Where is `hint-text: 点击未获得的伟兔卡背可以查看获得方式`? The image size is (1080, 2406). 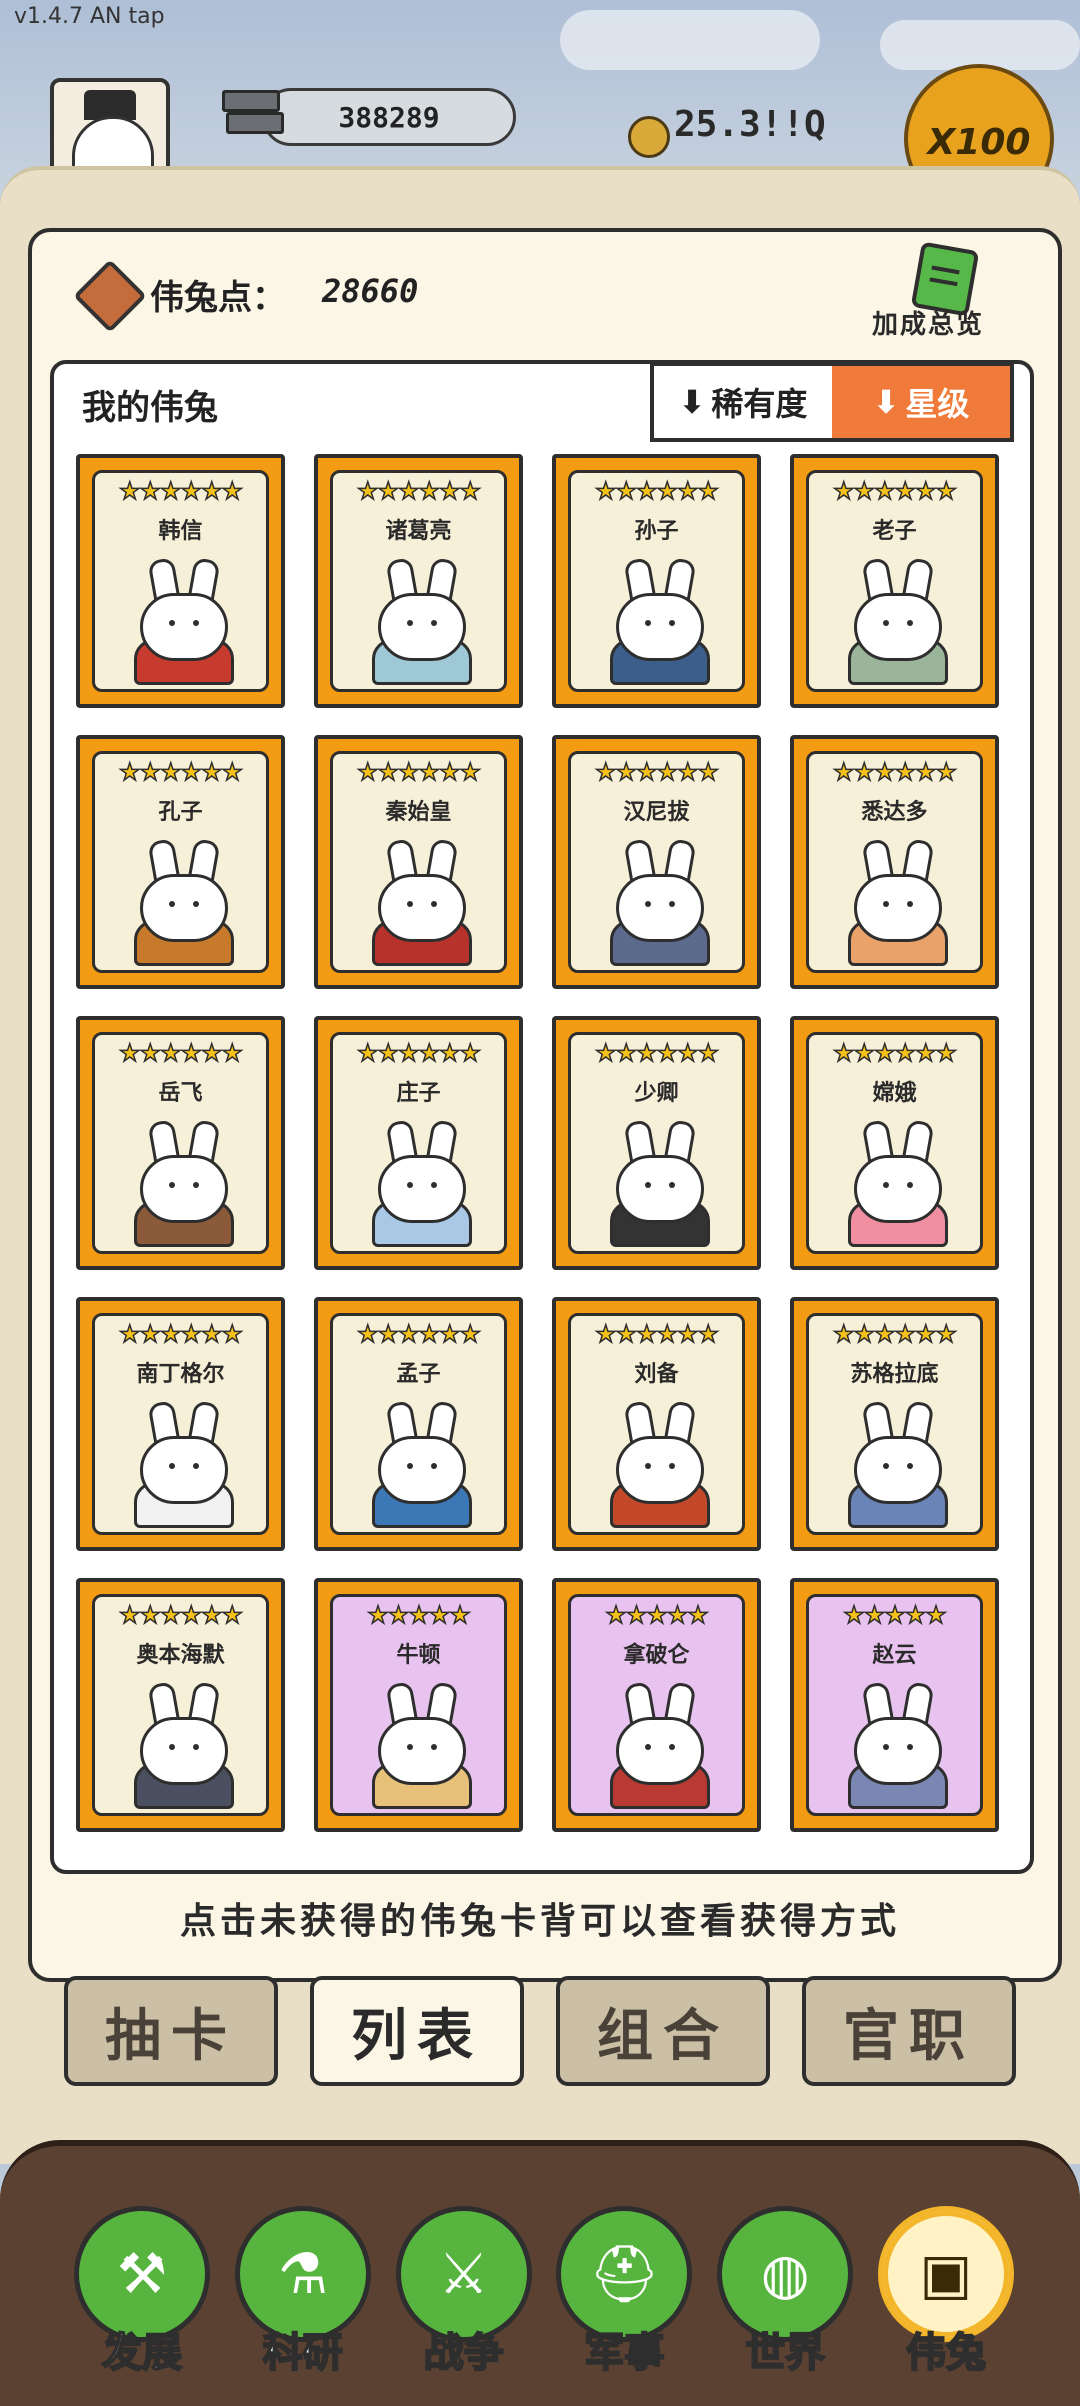
hint-text: 点击未获得的伟兔卡背可以查看获得方式 is located at coordinates (539, 1921).